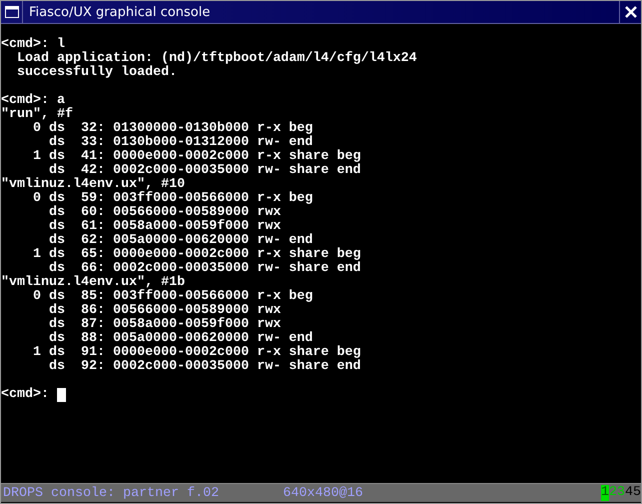  I want to click on console-line: <cmd>: l, so click(33, 45).